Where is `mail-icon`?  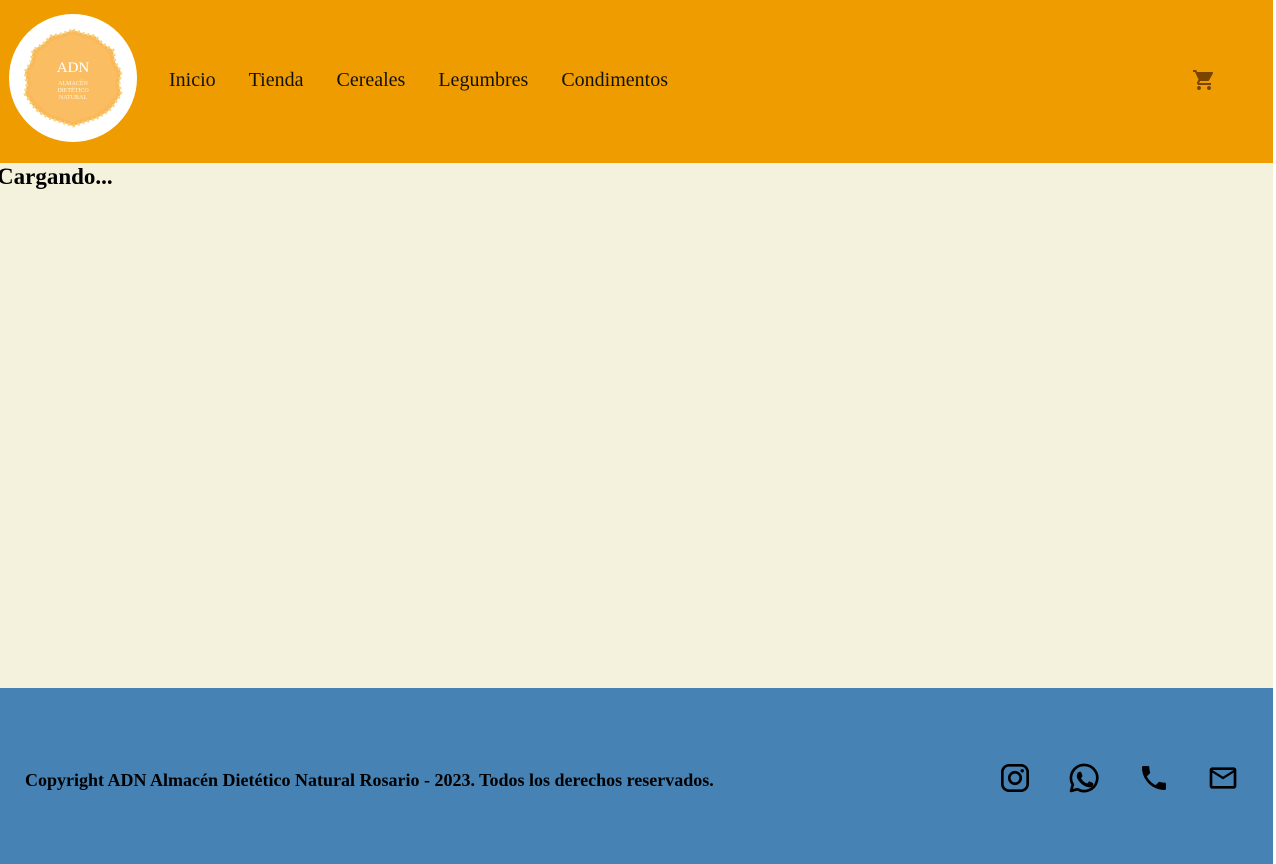 mail-icon is located at coordinates (1223, 778).